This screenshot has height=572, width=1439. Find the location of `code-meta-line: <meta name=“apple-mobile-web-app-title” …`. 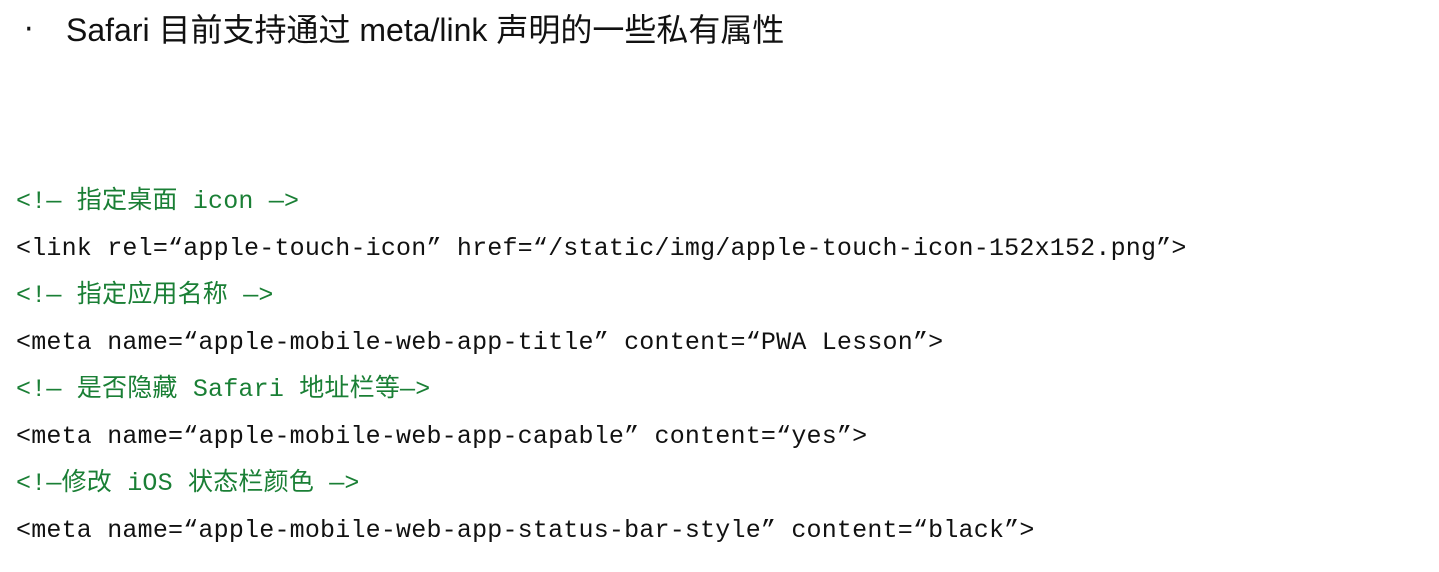

code-meta-line: <meta name=“apple-mobile-web-app-title” … is located at coordinates (480, 342).